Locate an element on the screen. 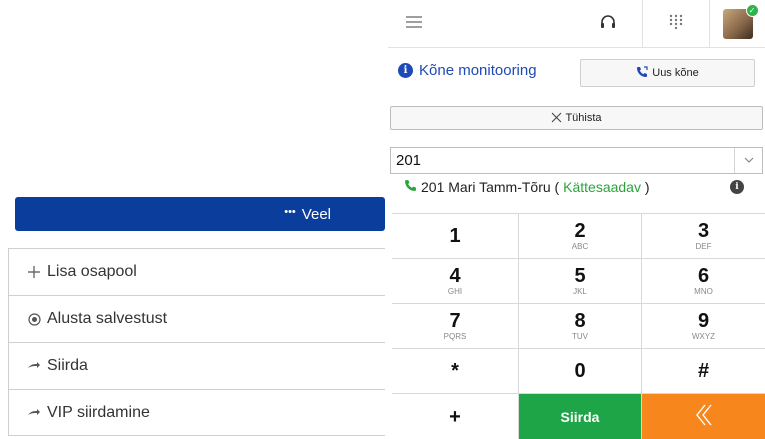 This screenshot has height=439, width=765. key-letters: JKL is located at coordinates (580, 291).